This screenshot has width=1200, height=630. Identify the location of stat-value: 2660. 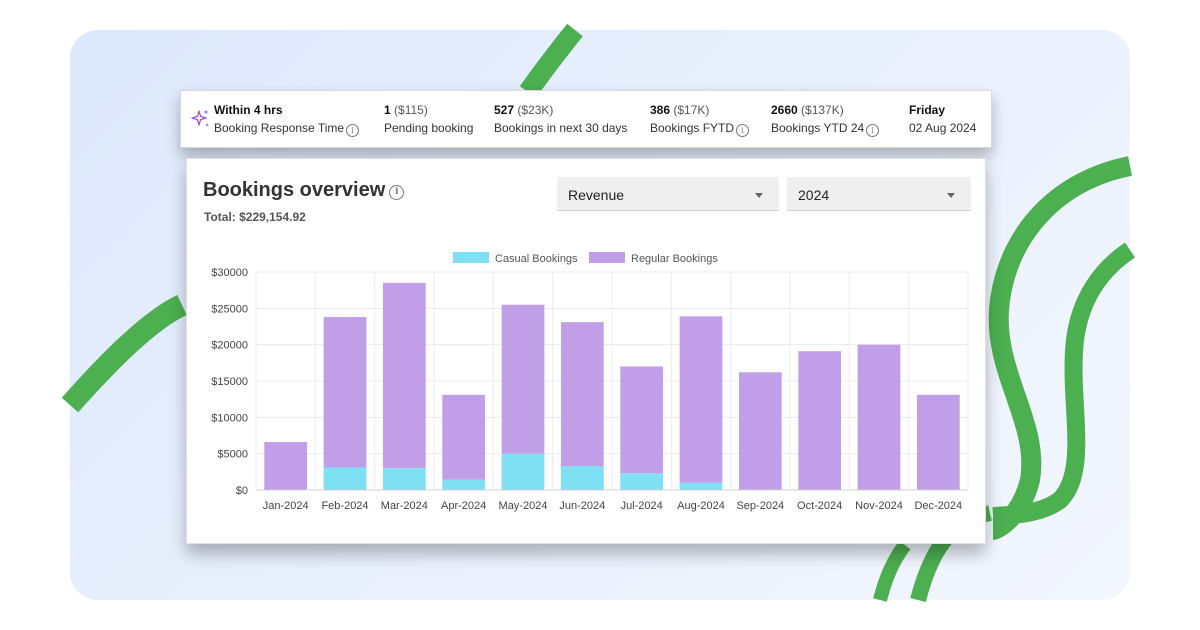
(784, 110).